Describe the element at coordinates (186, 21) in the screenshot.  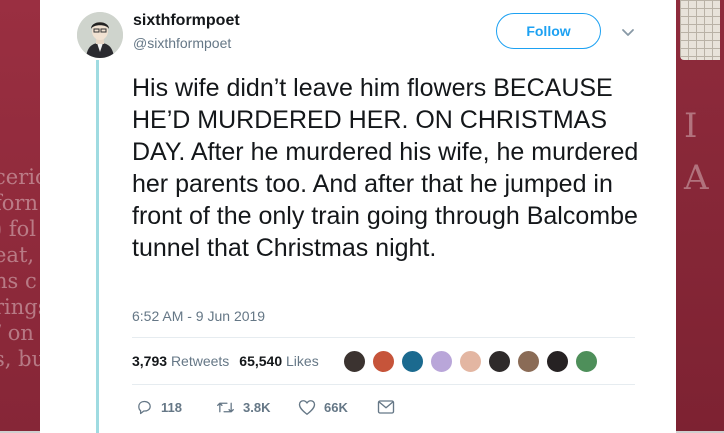
I see `display-name: sixthformpoet` at that location.